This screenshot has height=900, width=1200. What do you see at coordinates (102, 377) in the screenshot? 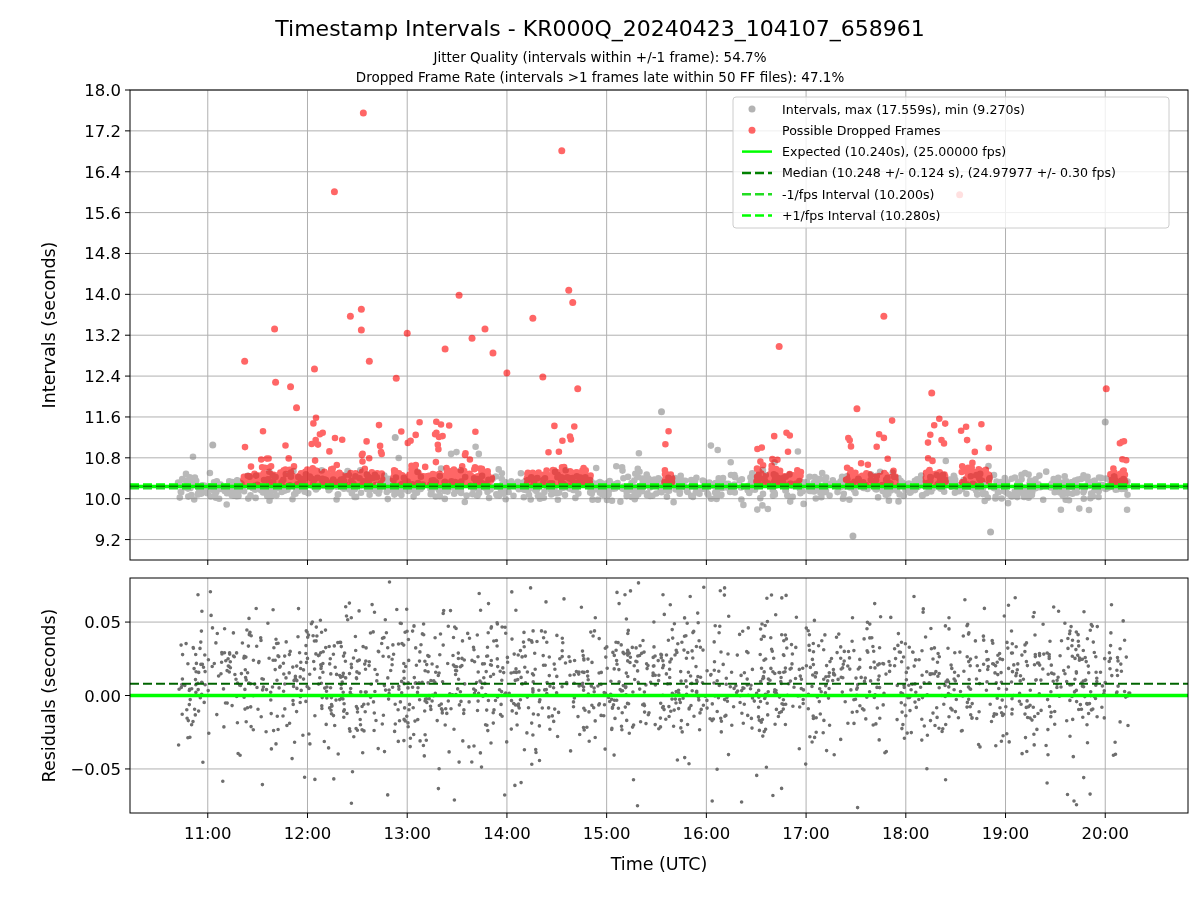
I see `y-tick-label: 12.4` at bounding box center [102, 377].